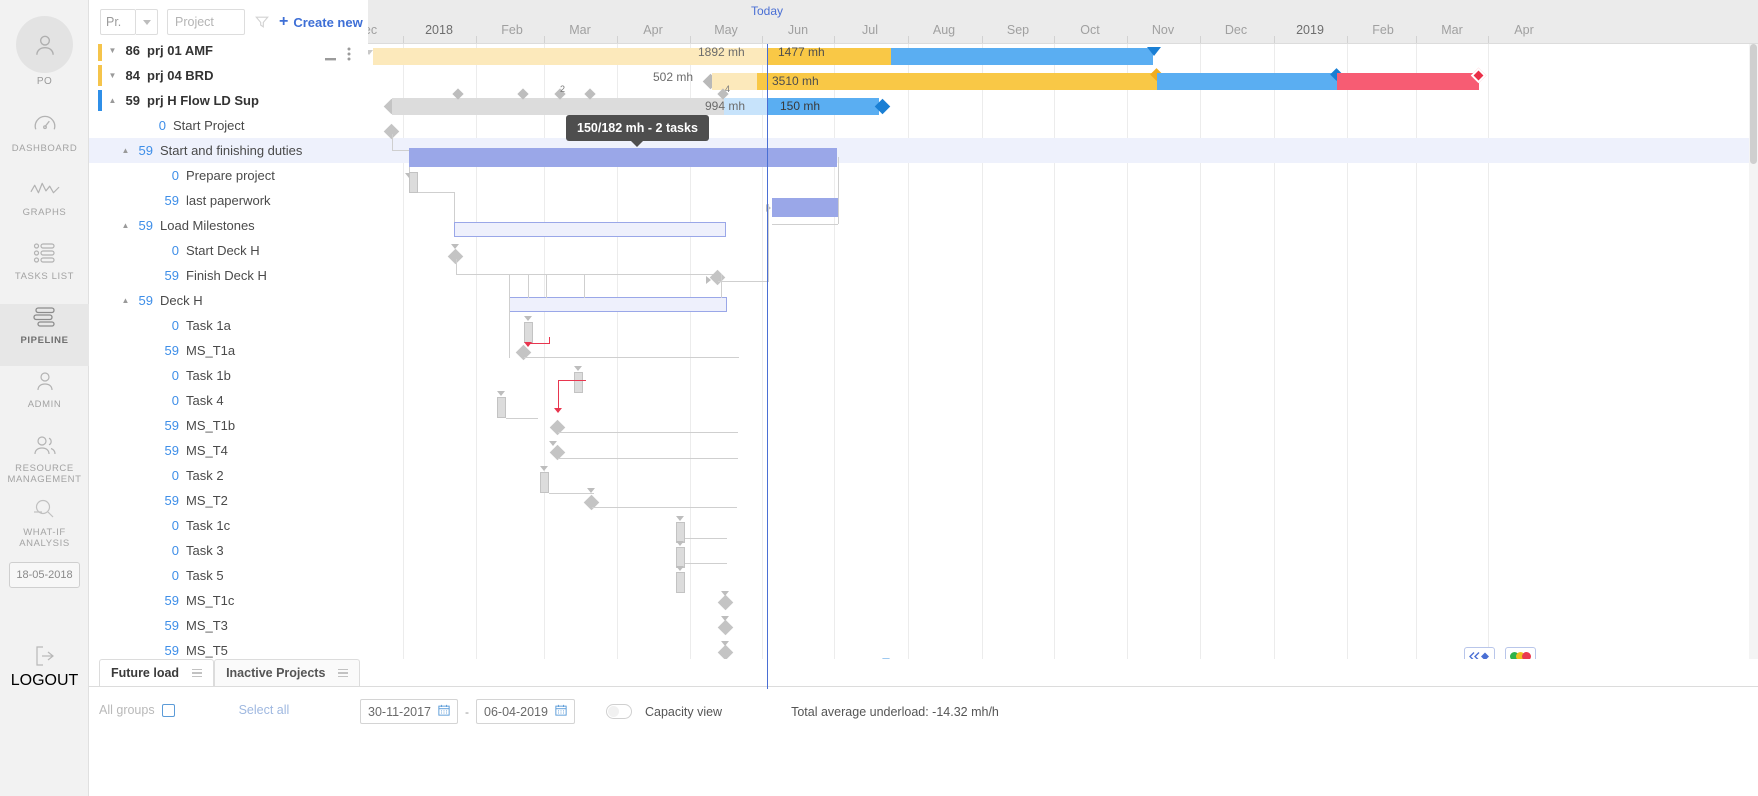 The height and width of the screenshot is (796, 1758). I want to click on project-search-input: Project, so click(206, 22).